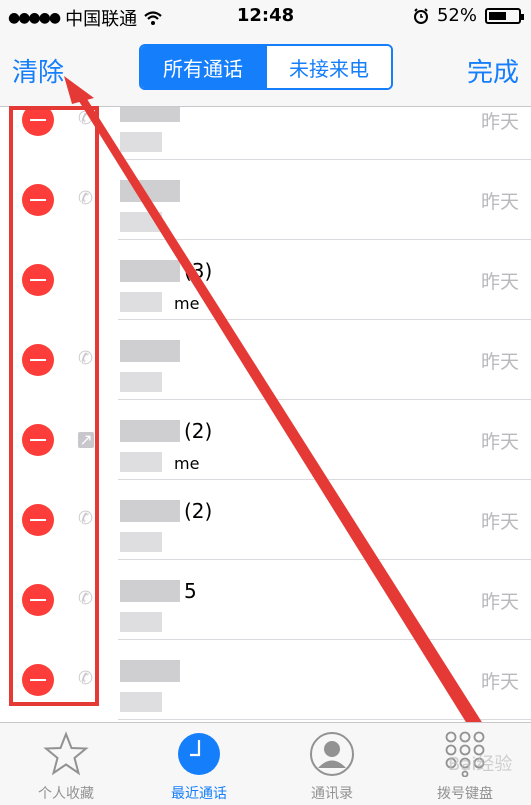 The image size is (531, 805). What do you see at coordinates (328, 67) in the screenshot?
I see `segment-missed-calls: 未接来电` at bounding box center [328, 67].